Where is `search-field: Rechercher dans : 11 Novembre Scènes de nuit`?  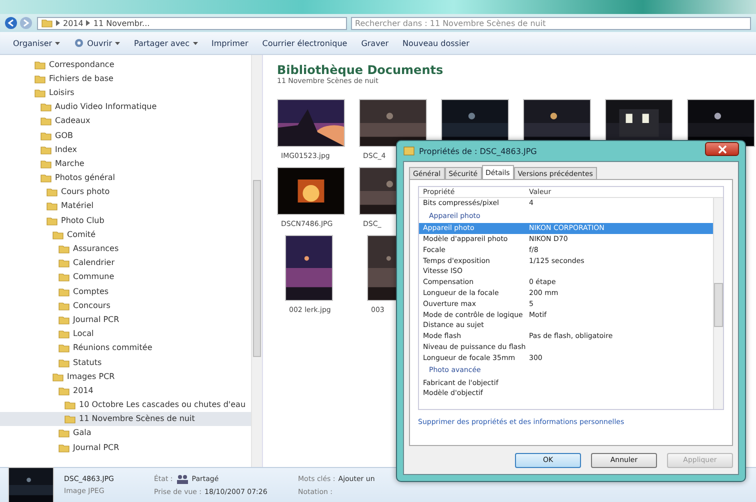 search-field: Rechercher dans : 11 Novembre Scènes de nuit is located at coordinates (551, 23).